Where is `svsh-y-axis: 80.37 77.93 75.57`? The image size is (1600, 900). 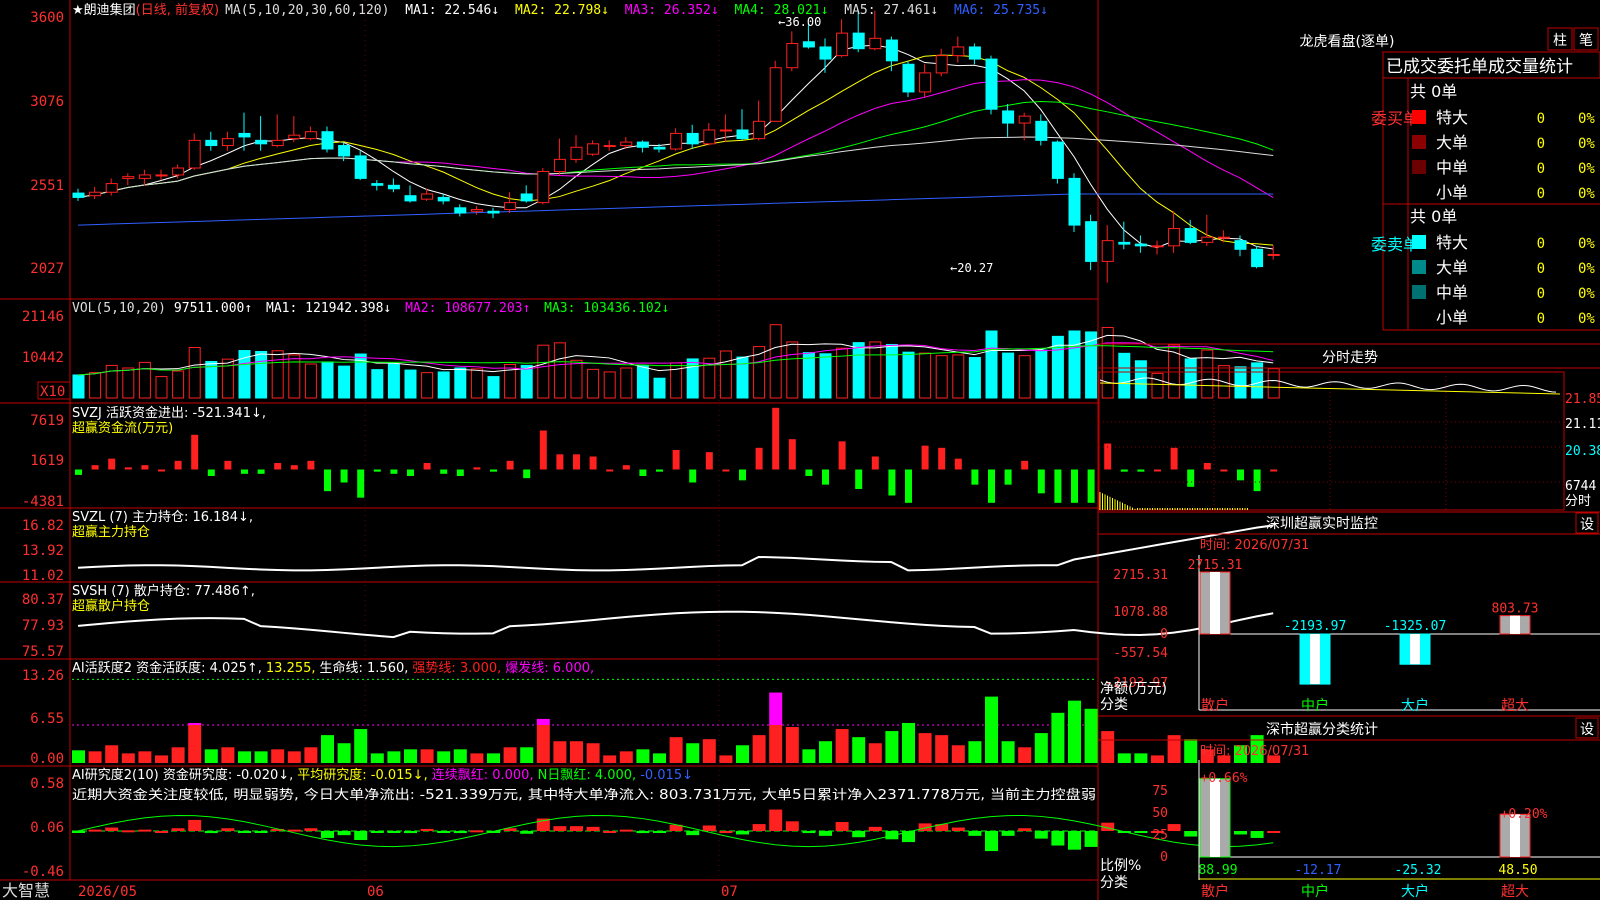
svsh-y-axis: 80.37 77.93 75.57 is located at coordinates (43, 626).